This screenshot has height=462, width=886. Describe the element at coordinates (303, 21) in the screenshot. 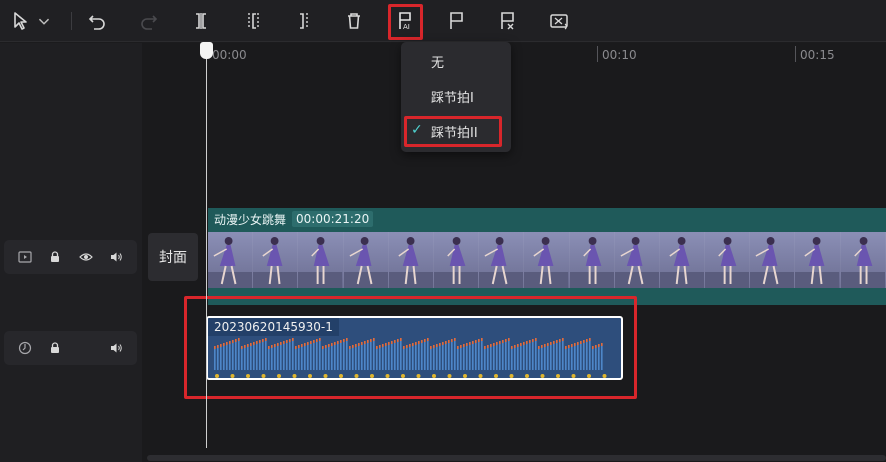

I see `split-right-icon` at that location.